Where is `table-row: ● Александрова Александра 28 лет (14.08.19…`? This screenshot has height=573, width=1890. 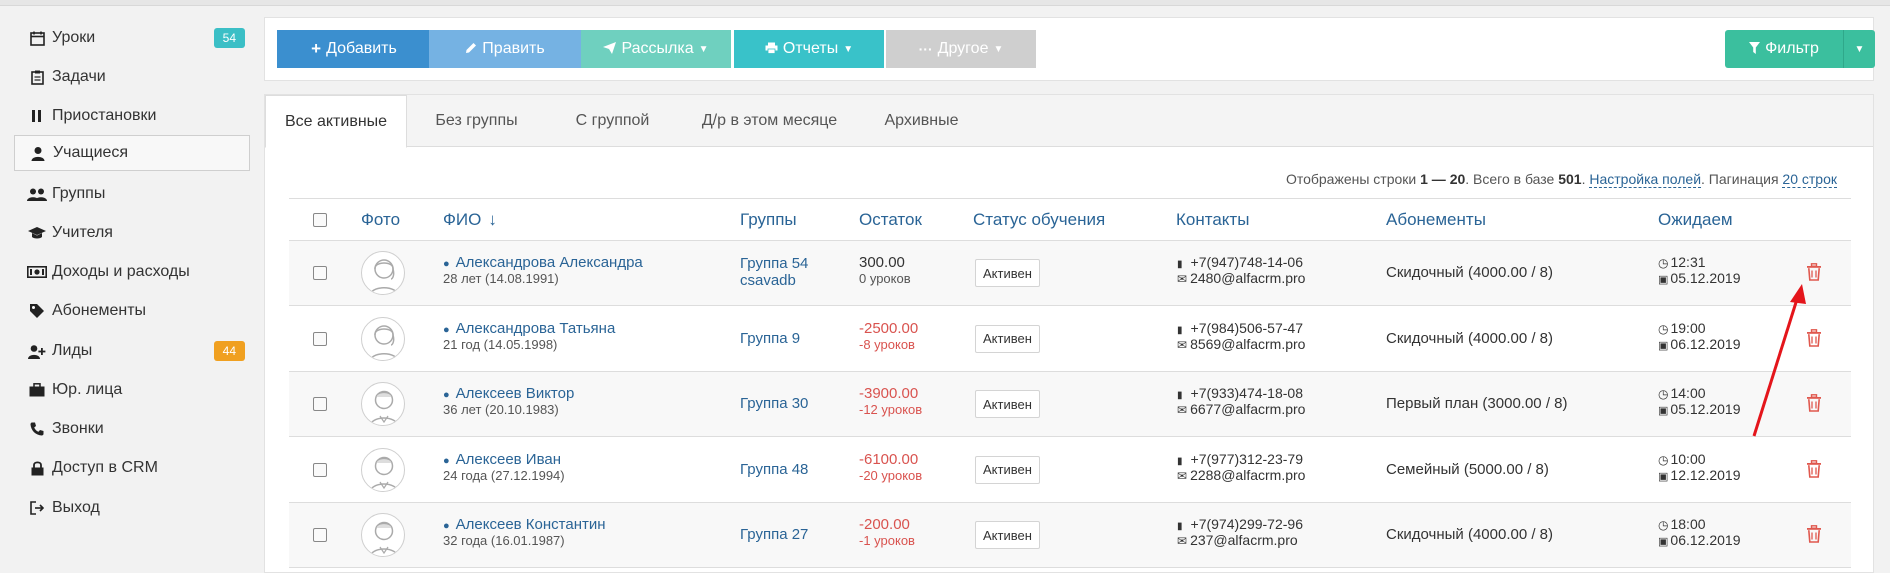 table-row: ● Александрова Александра 28 лет (14.08.19… is located at coordinates (1070, 273).